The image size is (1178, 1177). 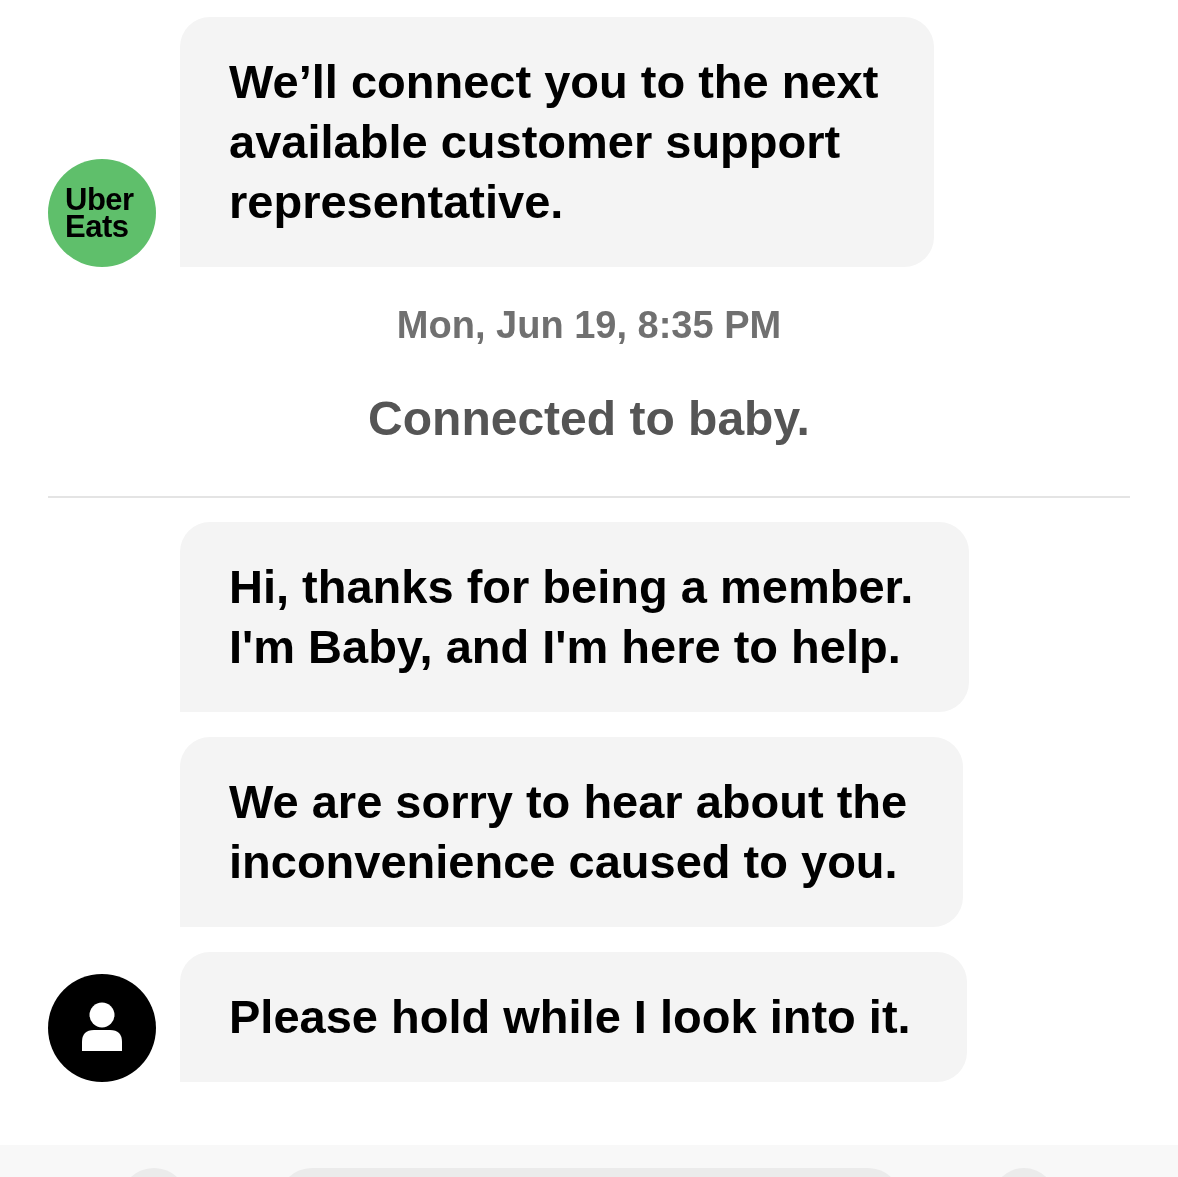 I want to click on message-bubble: We are sorry to hear about the inconvenience caused to you., so click(x=572, y=832).